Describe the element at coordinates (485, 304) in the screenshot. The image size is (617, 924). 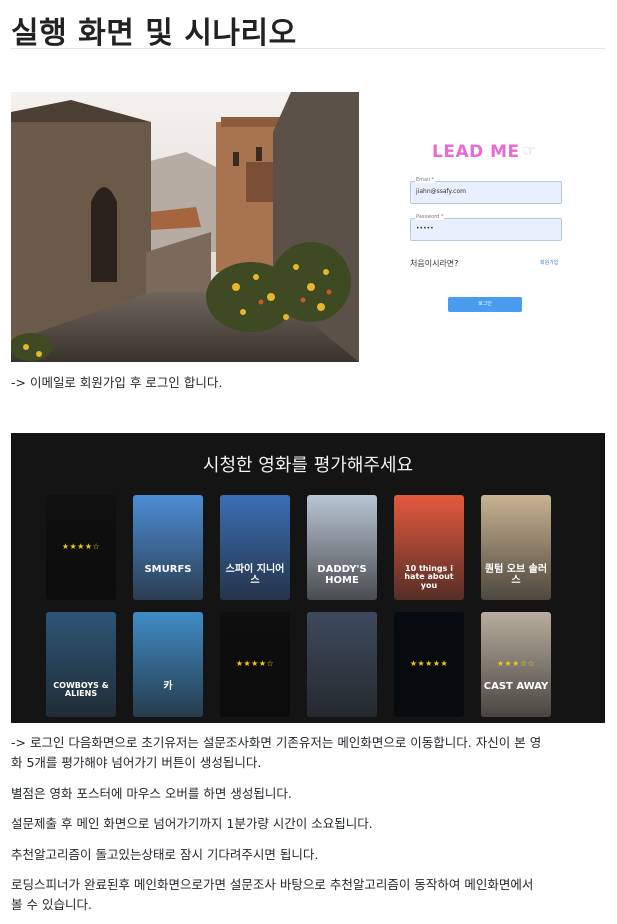
I see `login-button: 로그인` at that location.